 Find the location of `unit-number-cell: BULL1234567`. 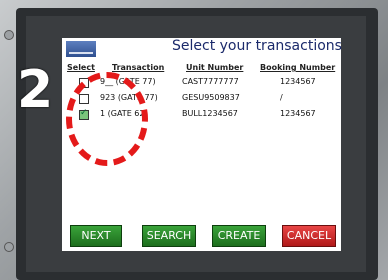

unit-number-cell: BULL1234567 is located at coordinates (210, 113).